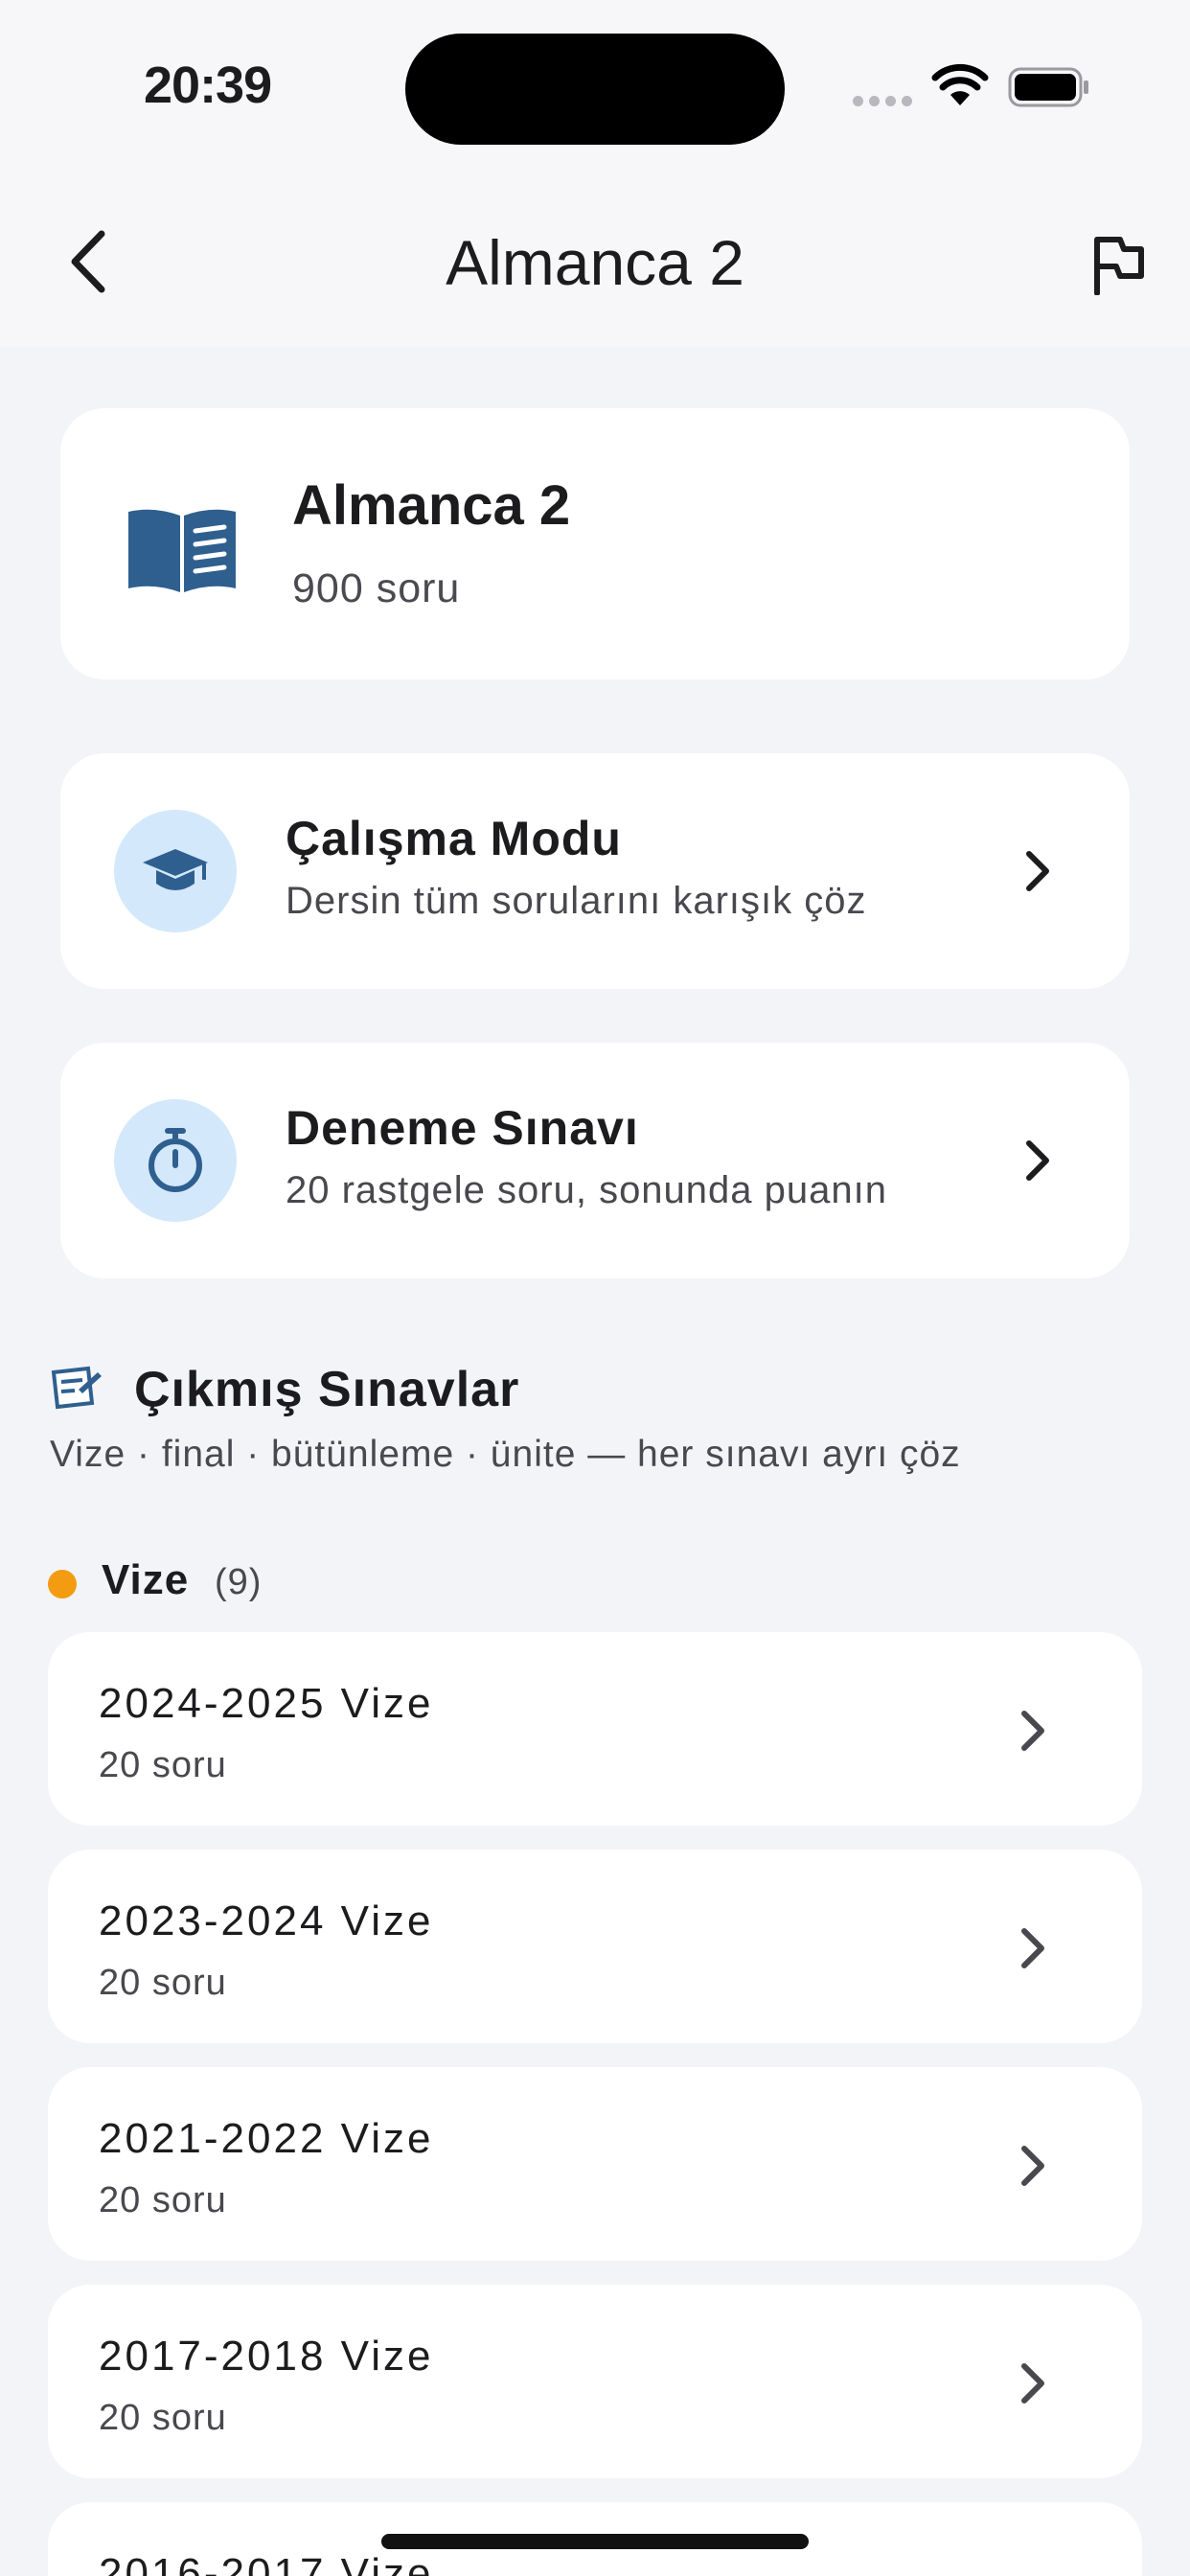 The image size is (1190, 2576). What do you see at coordinates (595, 1729) in the screenshot?
I see `exam-row: 2024-2025 Vize 20 soru` at bounding box center [595, 1729].